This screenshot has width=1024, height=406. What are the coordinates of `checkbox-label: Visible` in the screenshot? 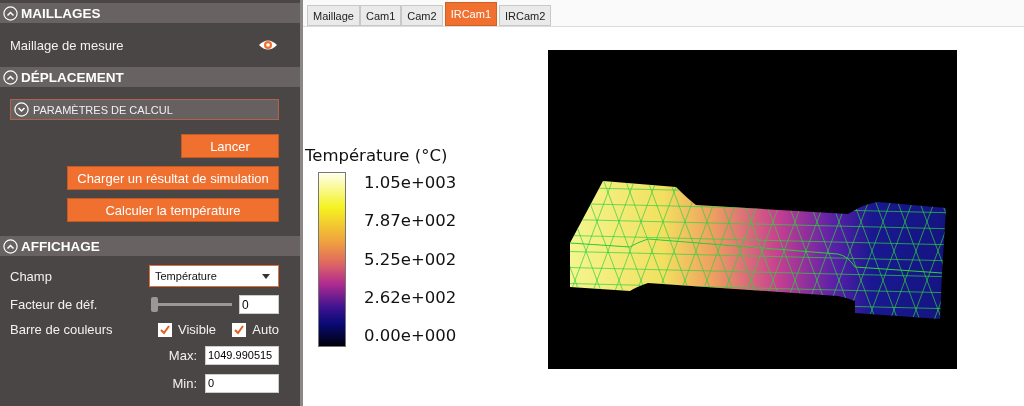 It's located at (197, 329).